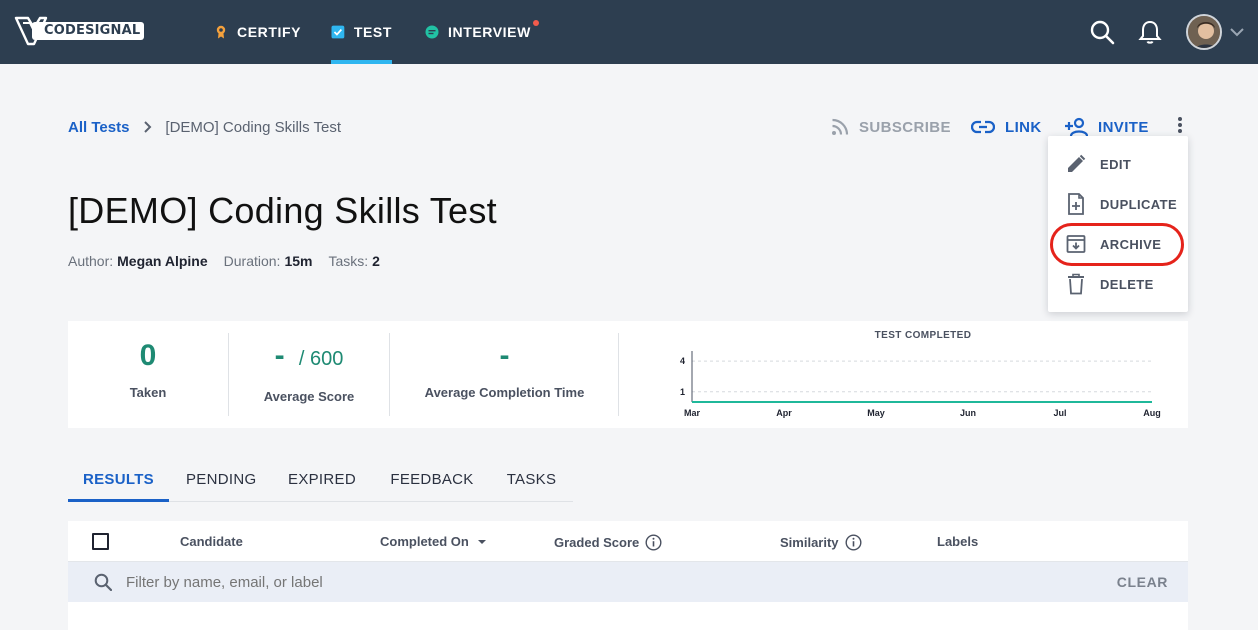 Image resolution: width=1258 pixels, height=630 pixels. What do you see at coordinates (1117, 244) in the screenshot?
I see `archive-highlight-ring` at bounding box center [1117, 244].